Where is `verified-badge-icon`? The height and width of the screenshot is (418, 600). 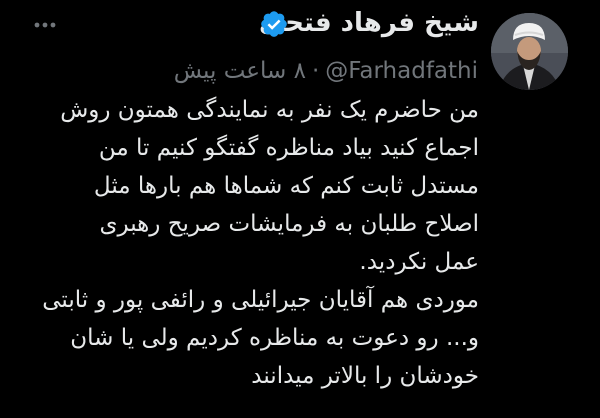
verified-badge-icon is located at coordinates (274, 24).